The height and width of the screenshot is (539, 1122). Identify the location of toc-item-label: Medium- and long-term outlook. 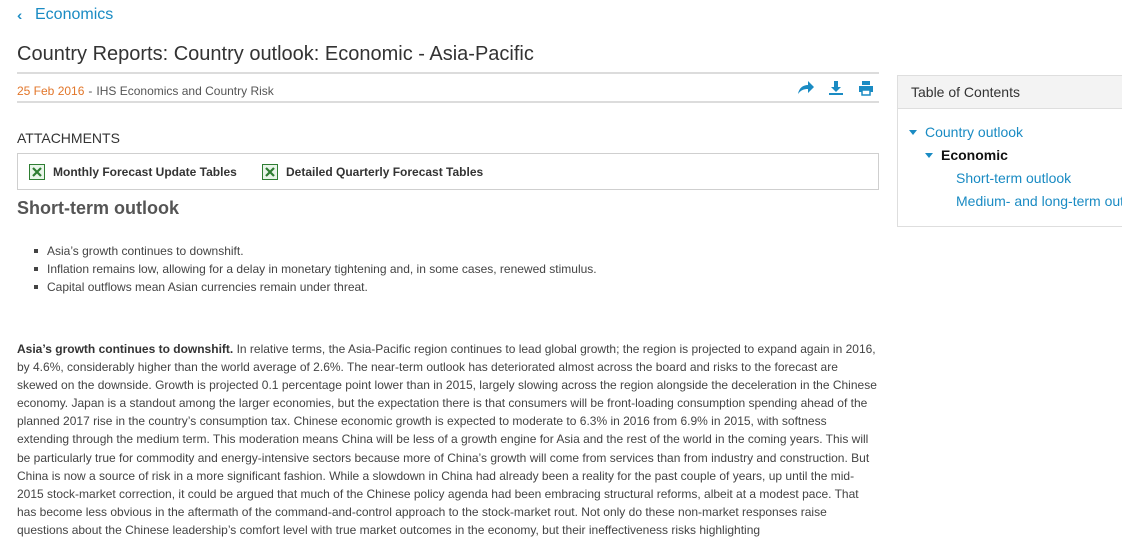
(1039, 201).